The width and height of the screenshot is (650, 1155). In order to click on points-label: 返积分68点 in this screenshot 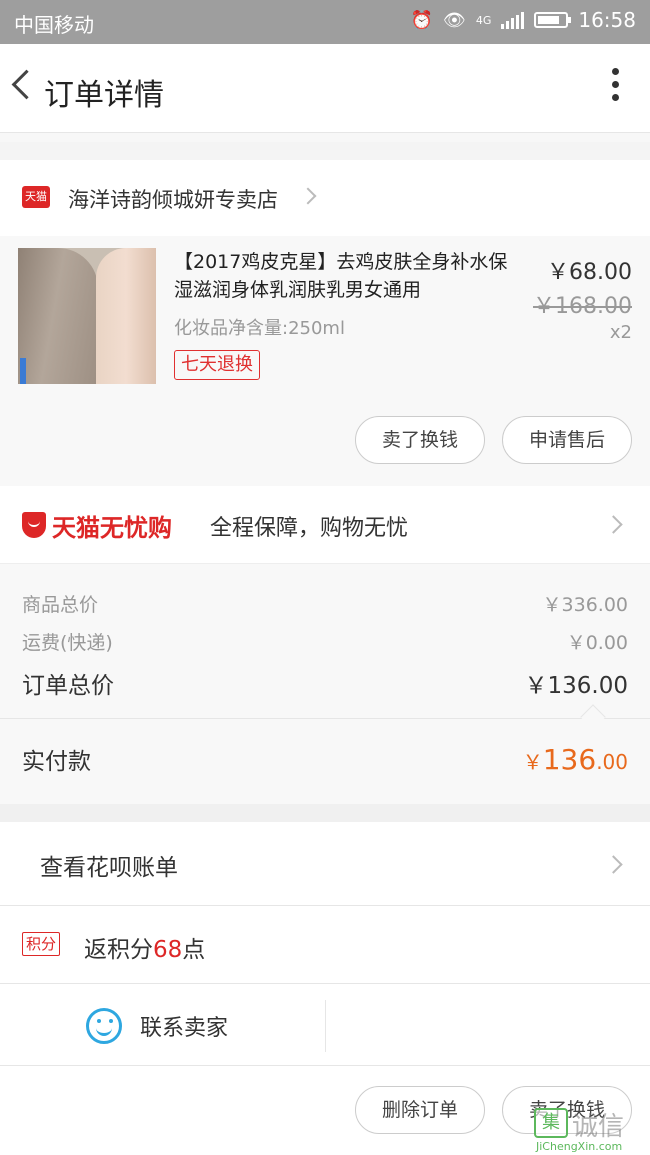, I will do `click(144, 947)`.